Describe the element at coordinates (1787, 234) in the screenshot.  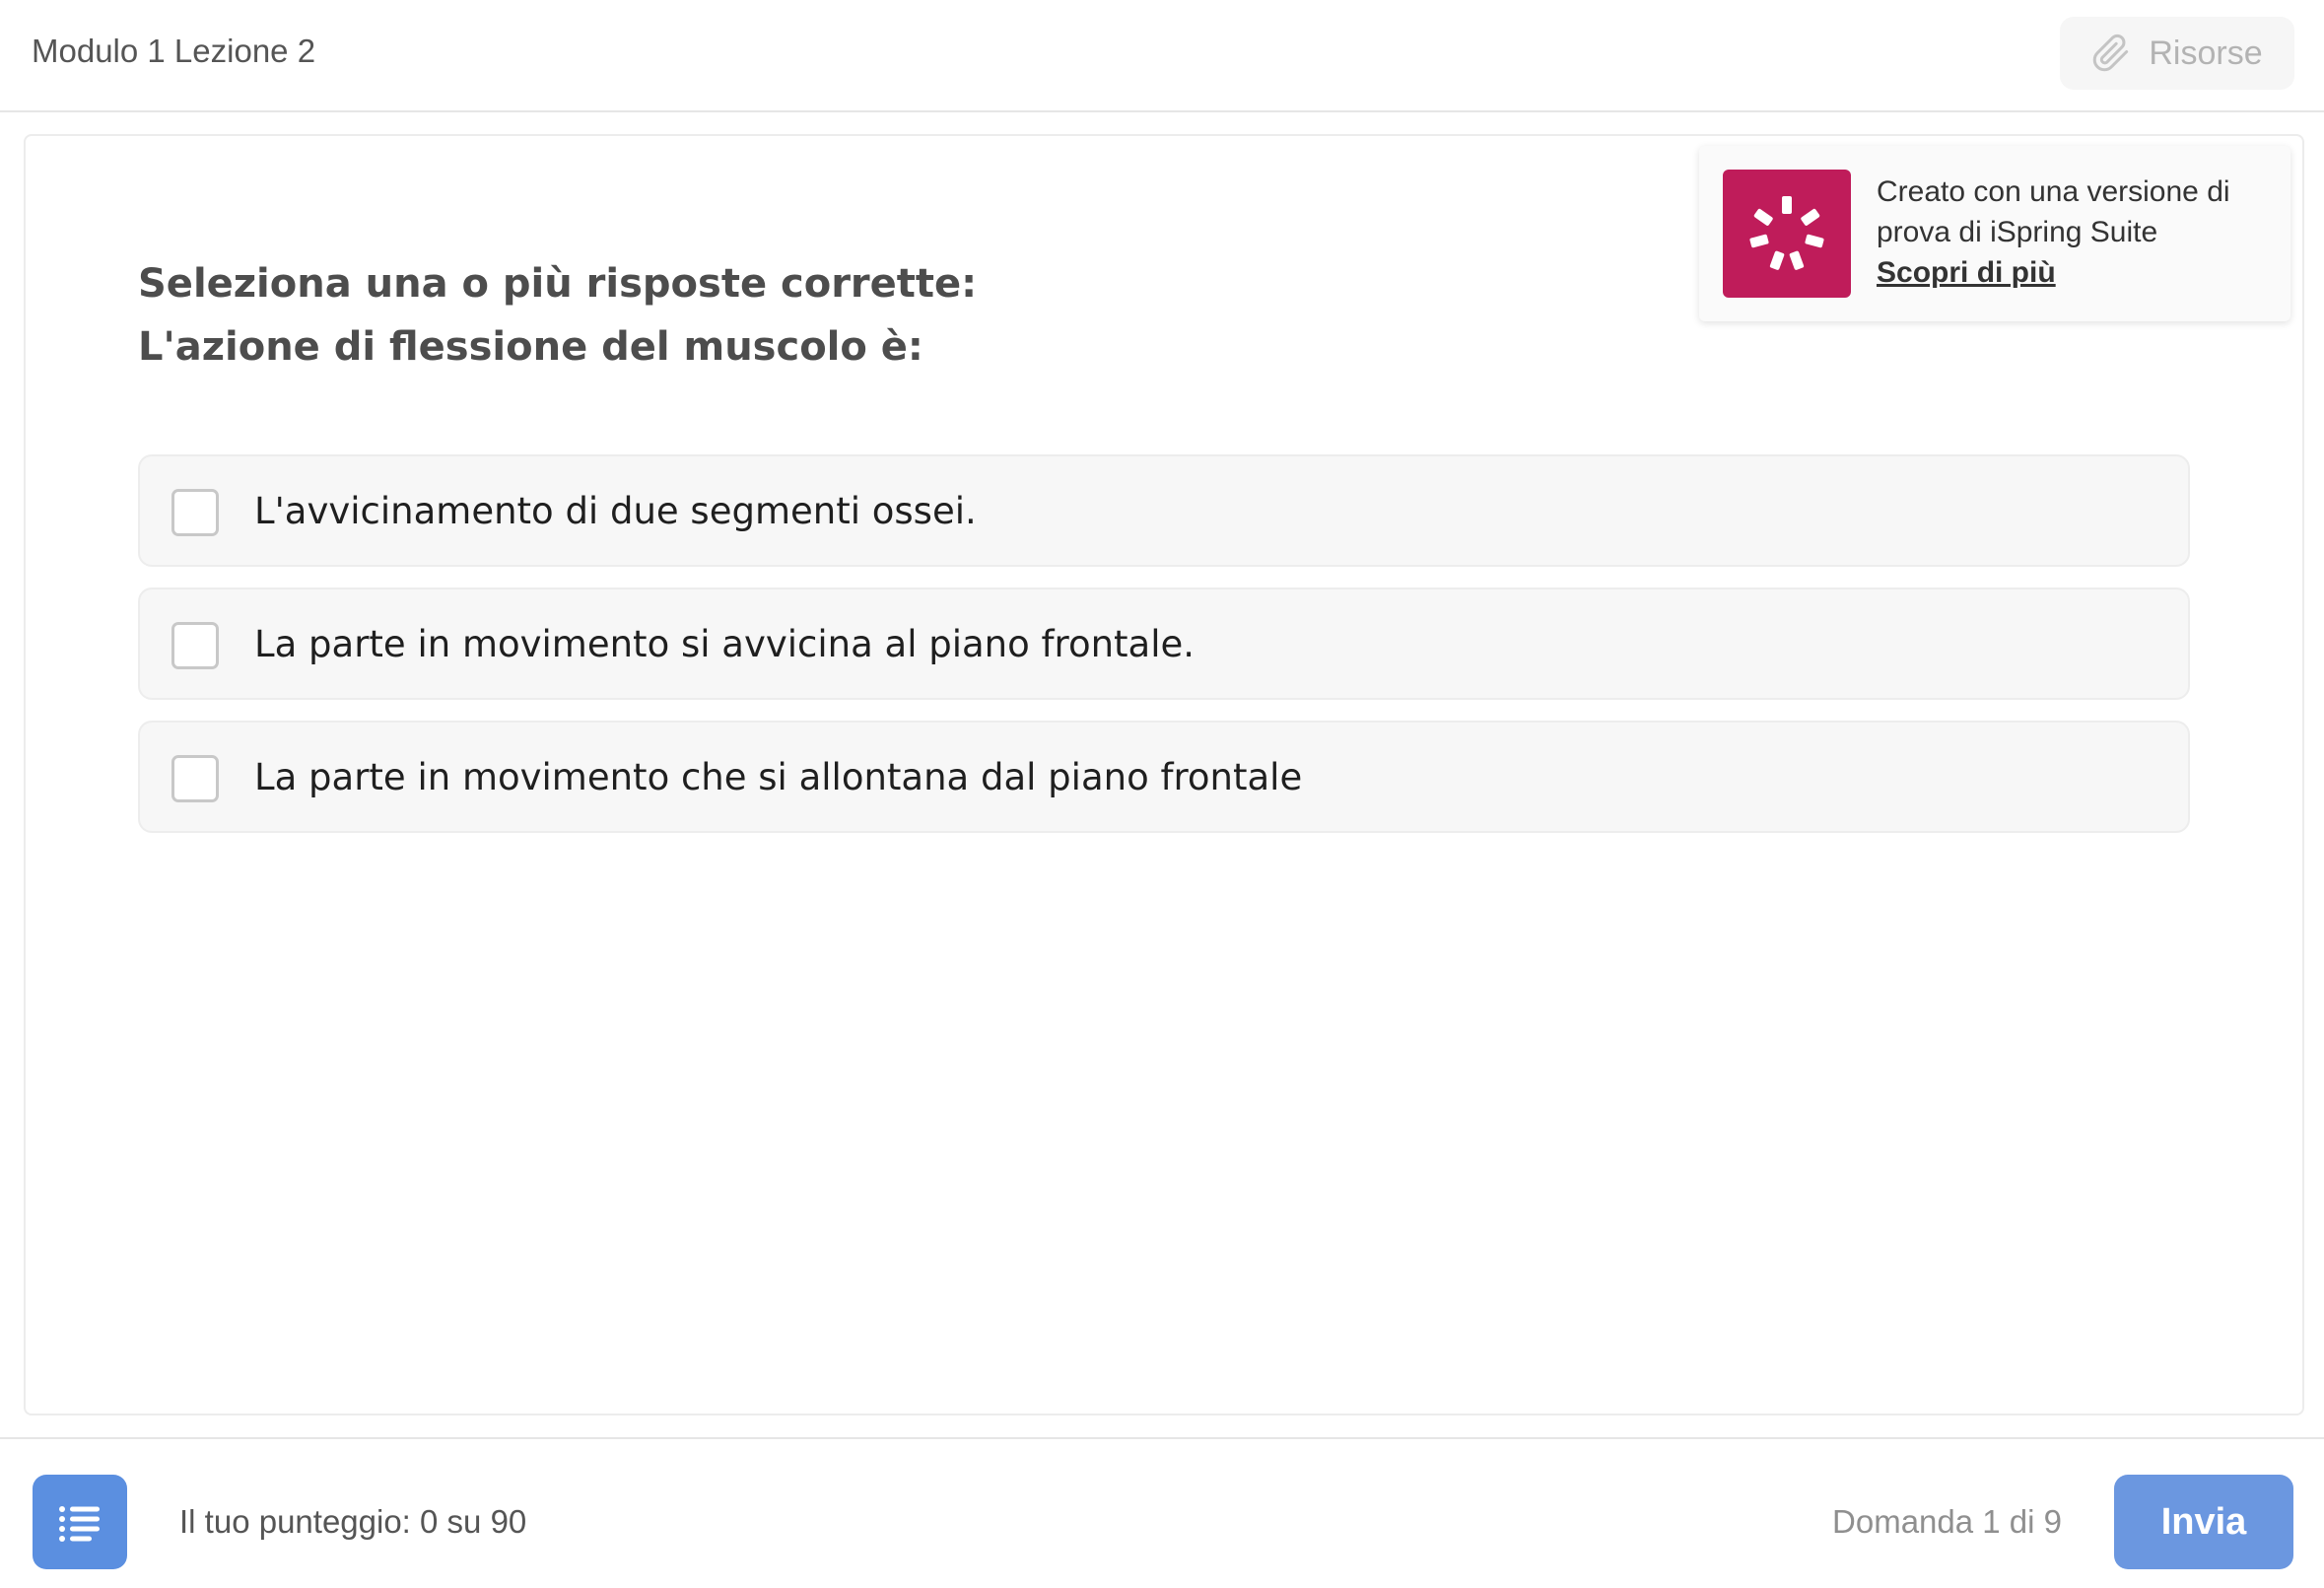
I see `ispring-logo-icon` at that location.